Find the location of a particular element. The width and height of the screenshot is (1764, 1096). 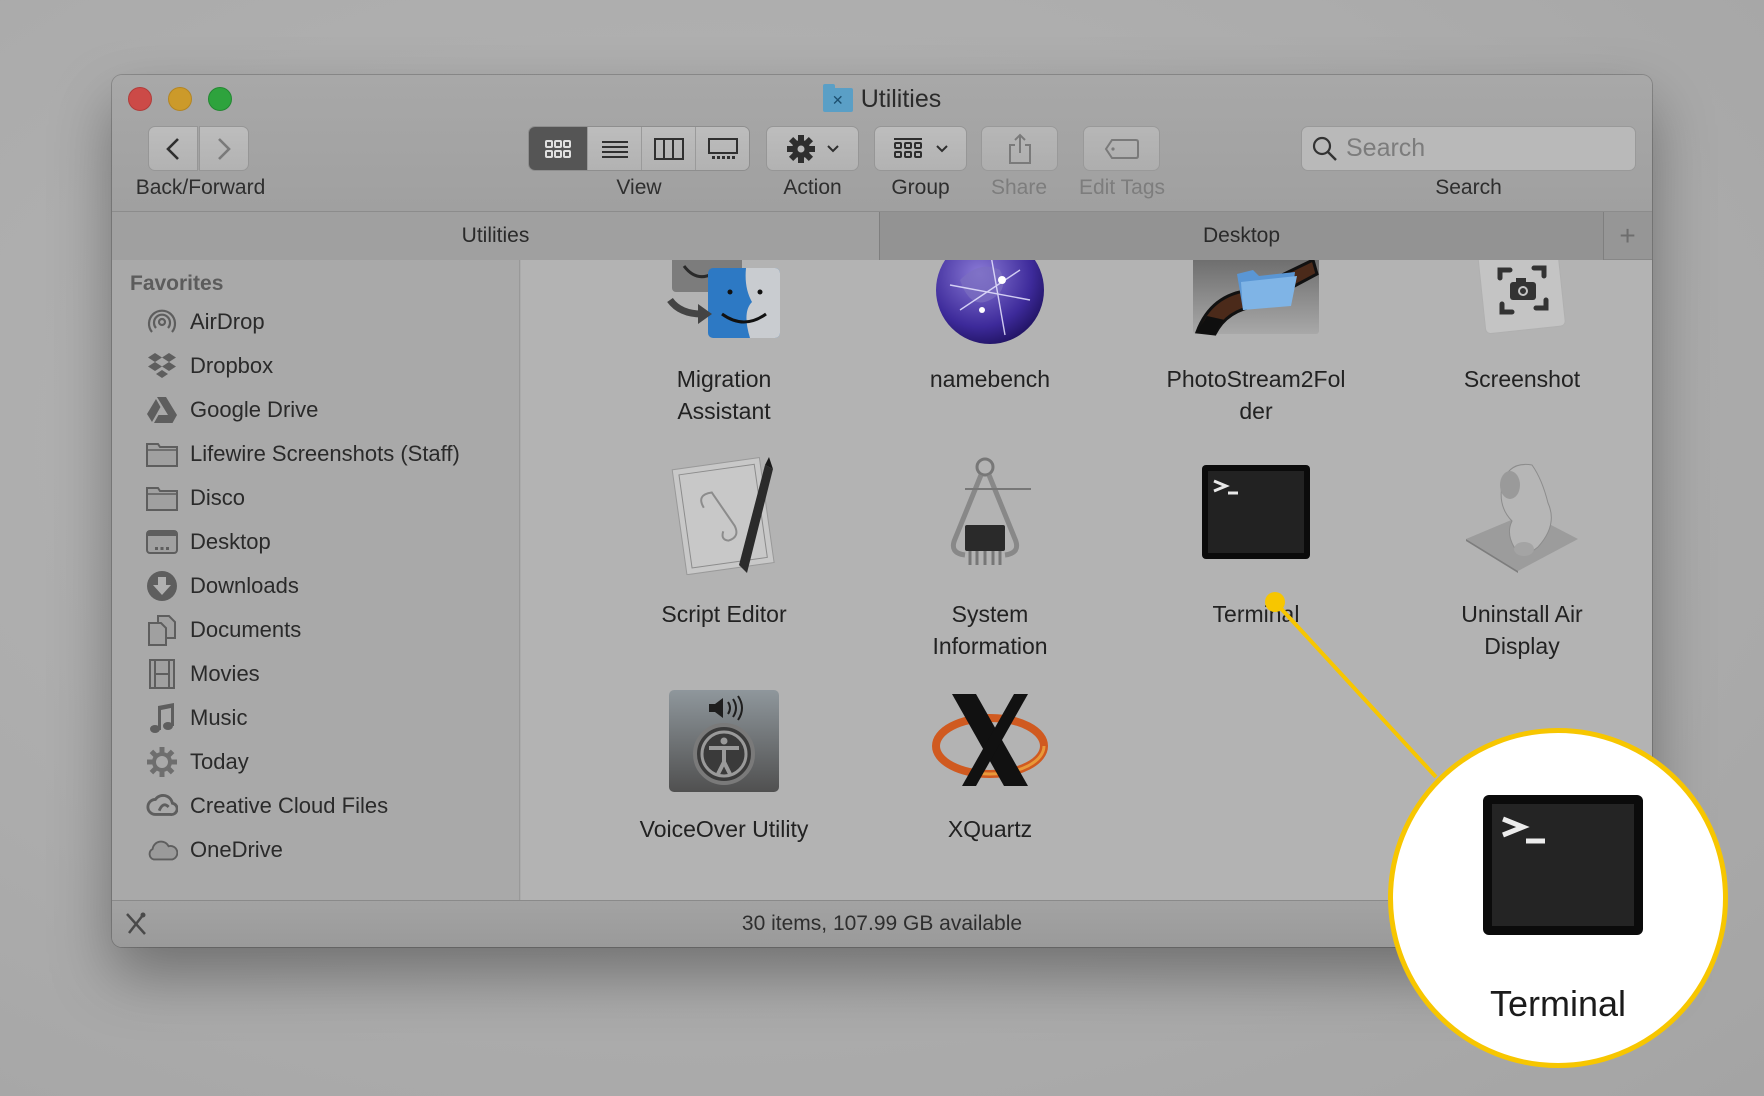

sidebar-item-label: OneDrive is located at coordinates (236, 849).